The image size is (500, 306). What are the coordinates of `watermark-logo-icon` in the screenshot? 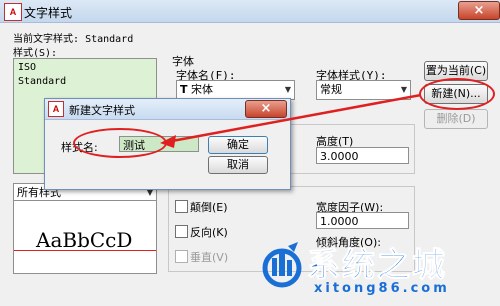 It's located at (282, 265).